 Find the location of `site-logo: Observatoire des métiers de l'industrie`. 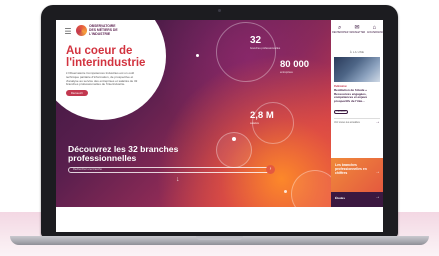

site-logo: Observatoire des métiers de l'industrie is located at coordinates (99, 30).